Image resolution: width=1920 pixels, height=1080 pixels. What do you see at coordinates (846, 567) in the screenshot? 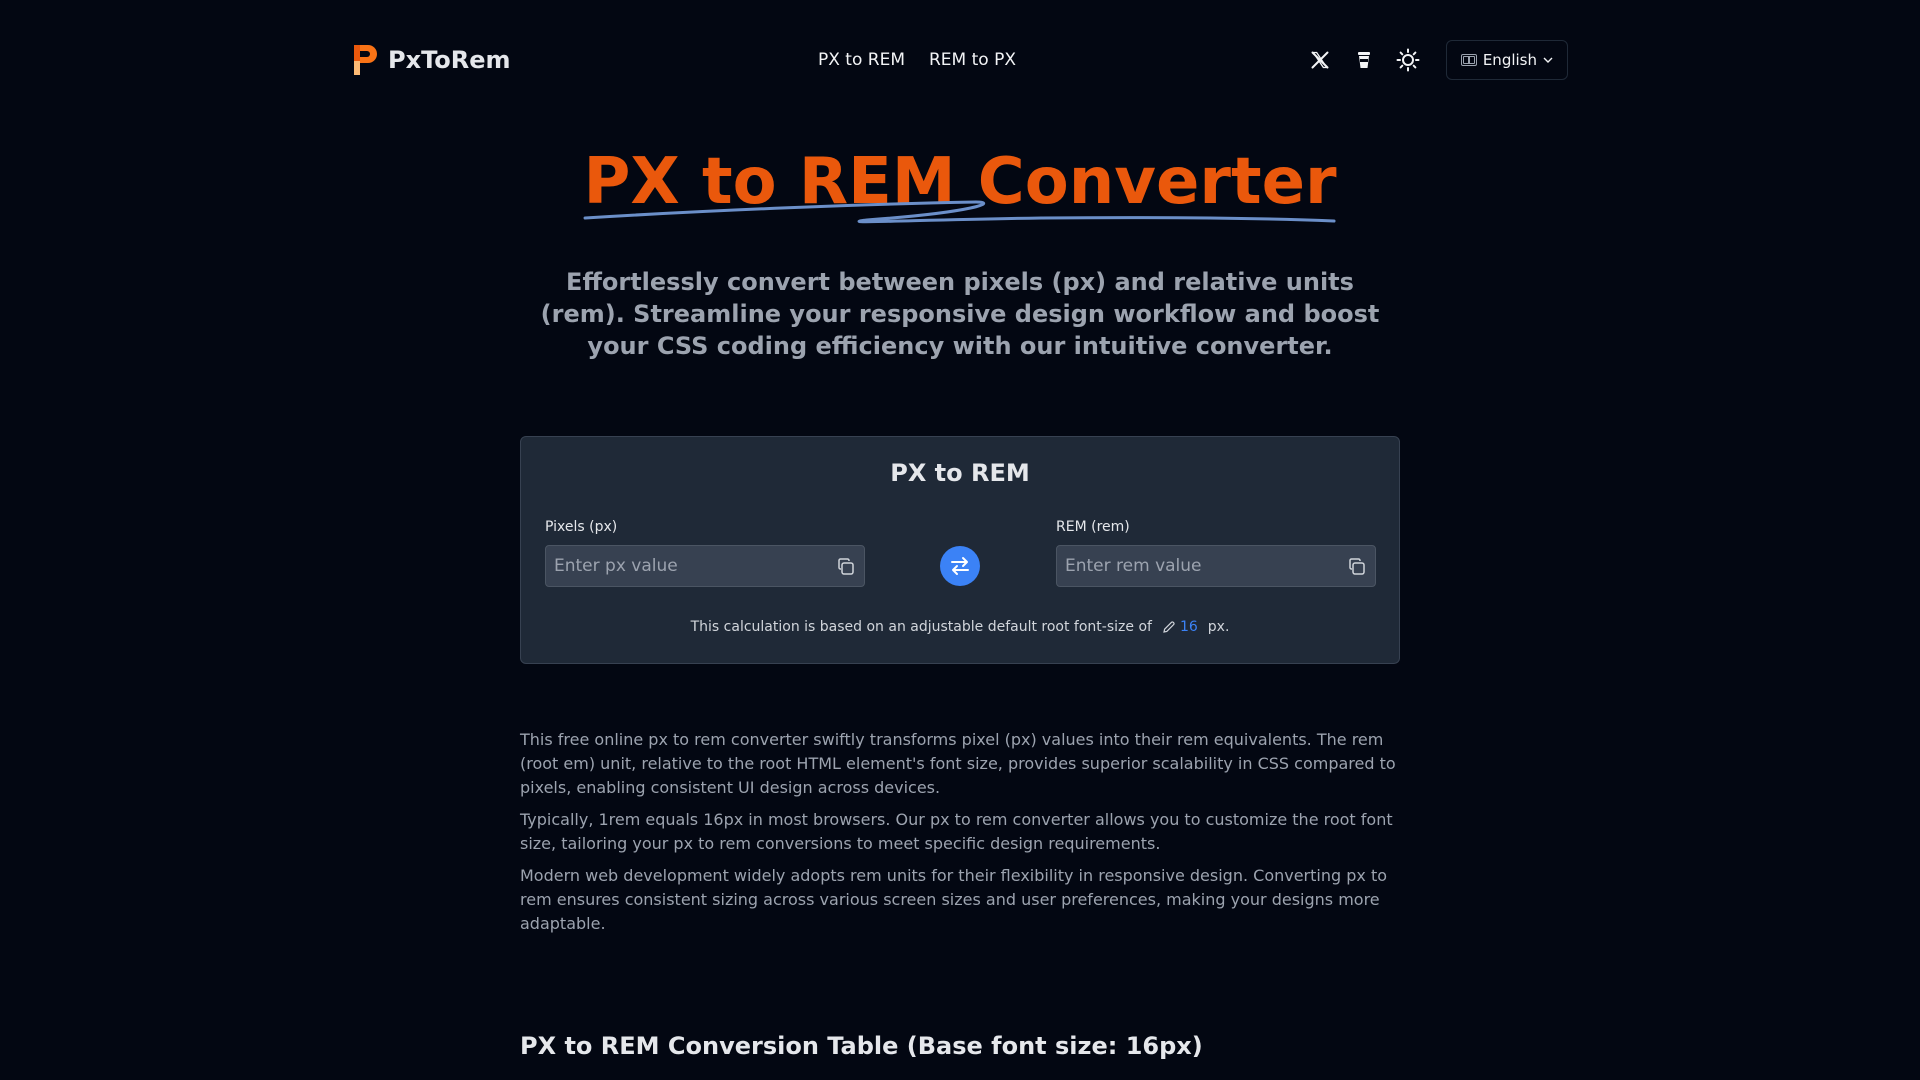
I see `copy-px-icon` at bounding box center [846, 567].